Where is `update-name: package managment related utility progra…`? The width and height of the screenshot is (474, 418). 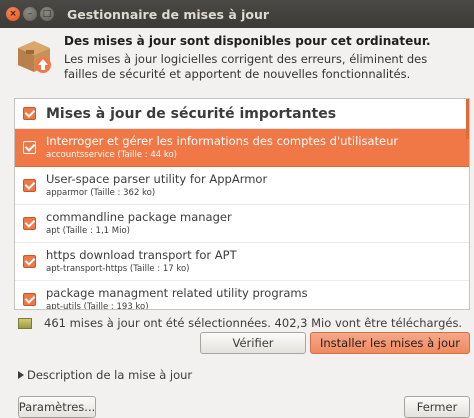
update-name: package managment related utility progra… is located at coordinates (177, 293).